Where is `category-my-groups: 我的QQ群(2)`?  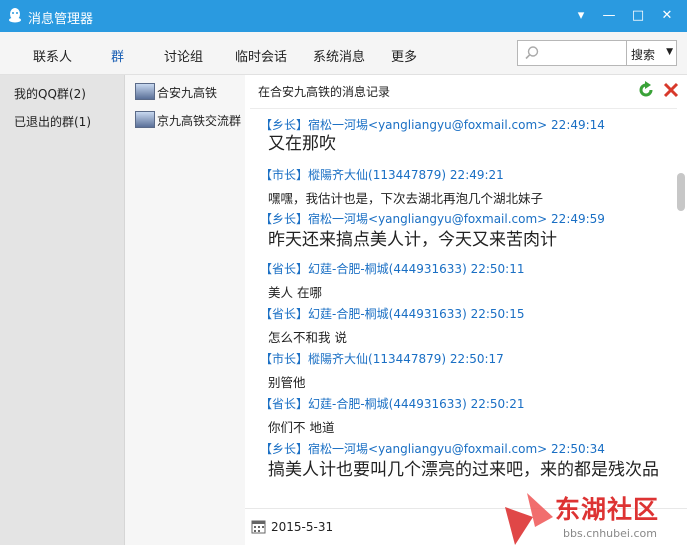 category-my-groups: 我的QQ群(2) is located at coordinates (50, 93).